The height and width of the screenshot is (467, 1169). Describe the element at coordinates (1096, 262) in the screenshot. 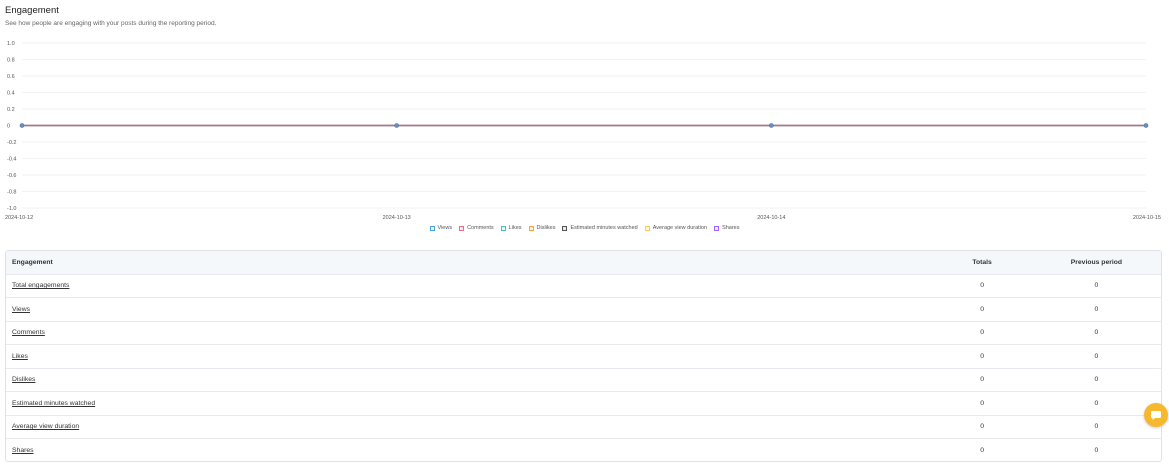

I see `header-previous-period: Previous period` at that location.